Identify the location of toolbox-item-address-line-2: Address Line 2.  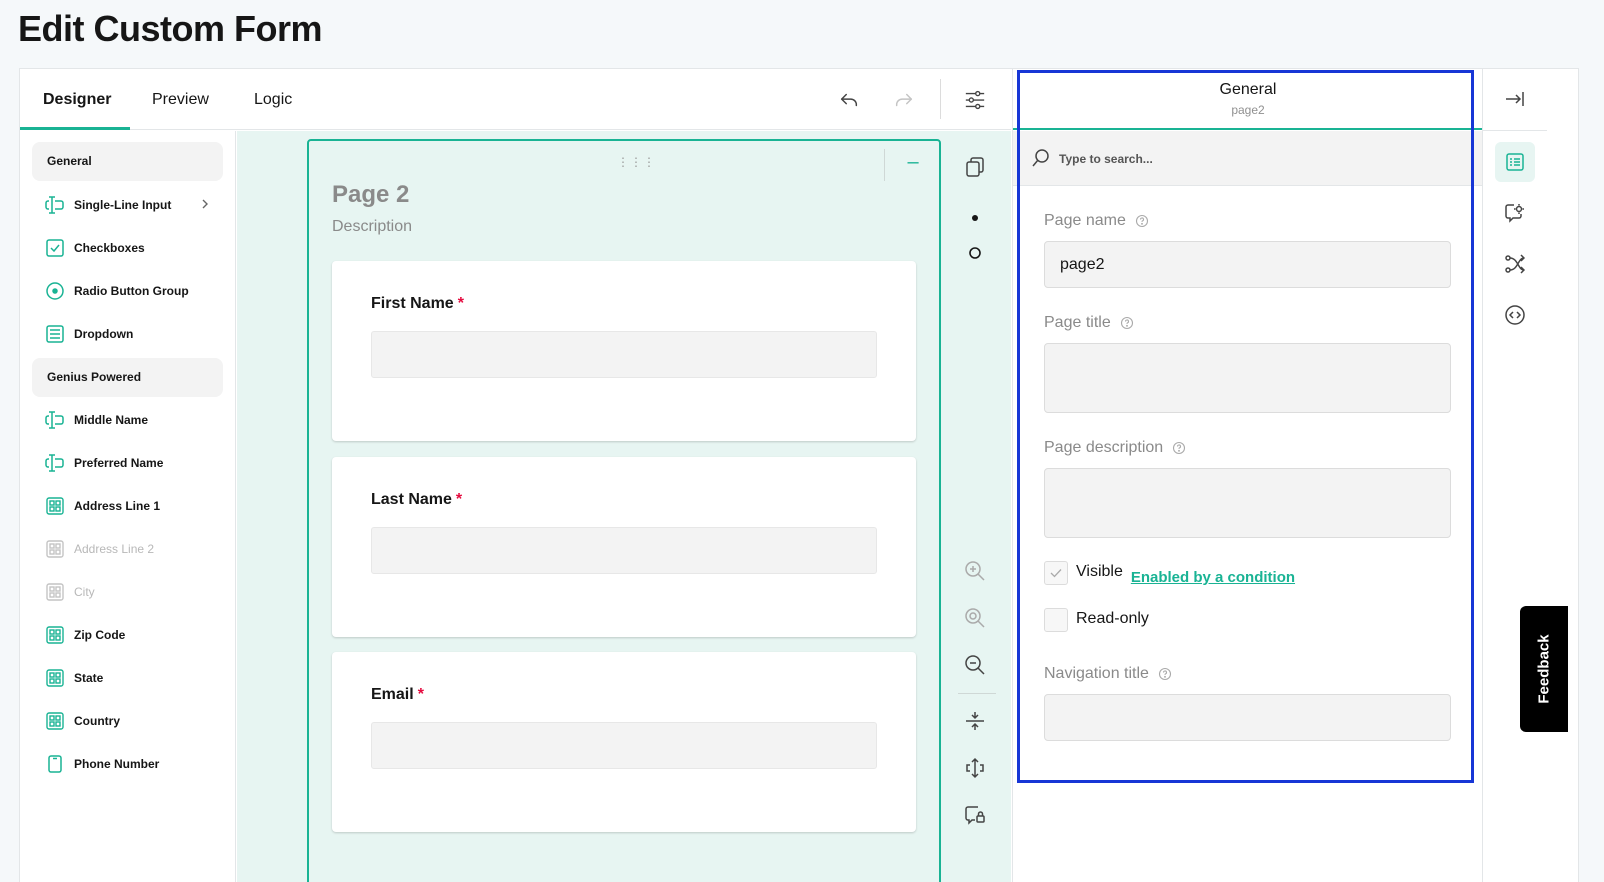
(127, 549).